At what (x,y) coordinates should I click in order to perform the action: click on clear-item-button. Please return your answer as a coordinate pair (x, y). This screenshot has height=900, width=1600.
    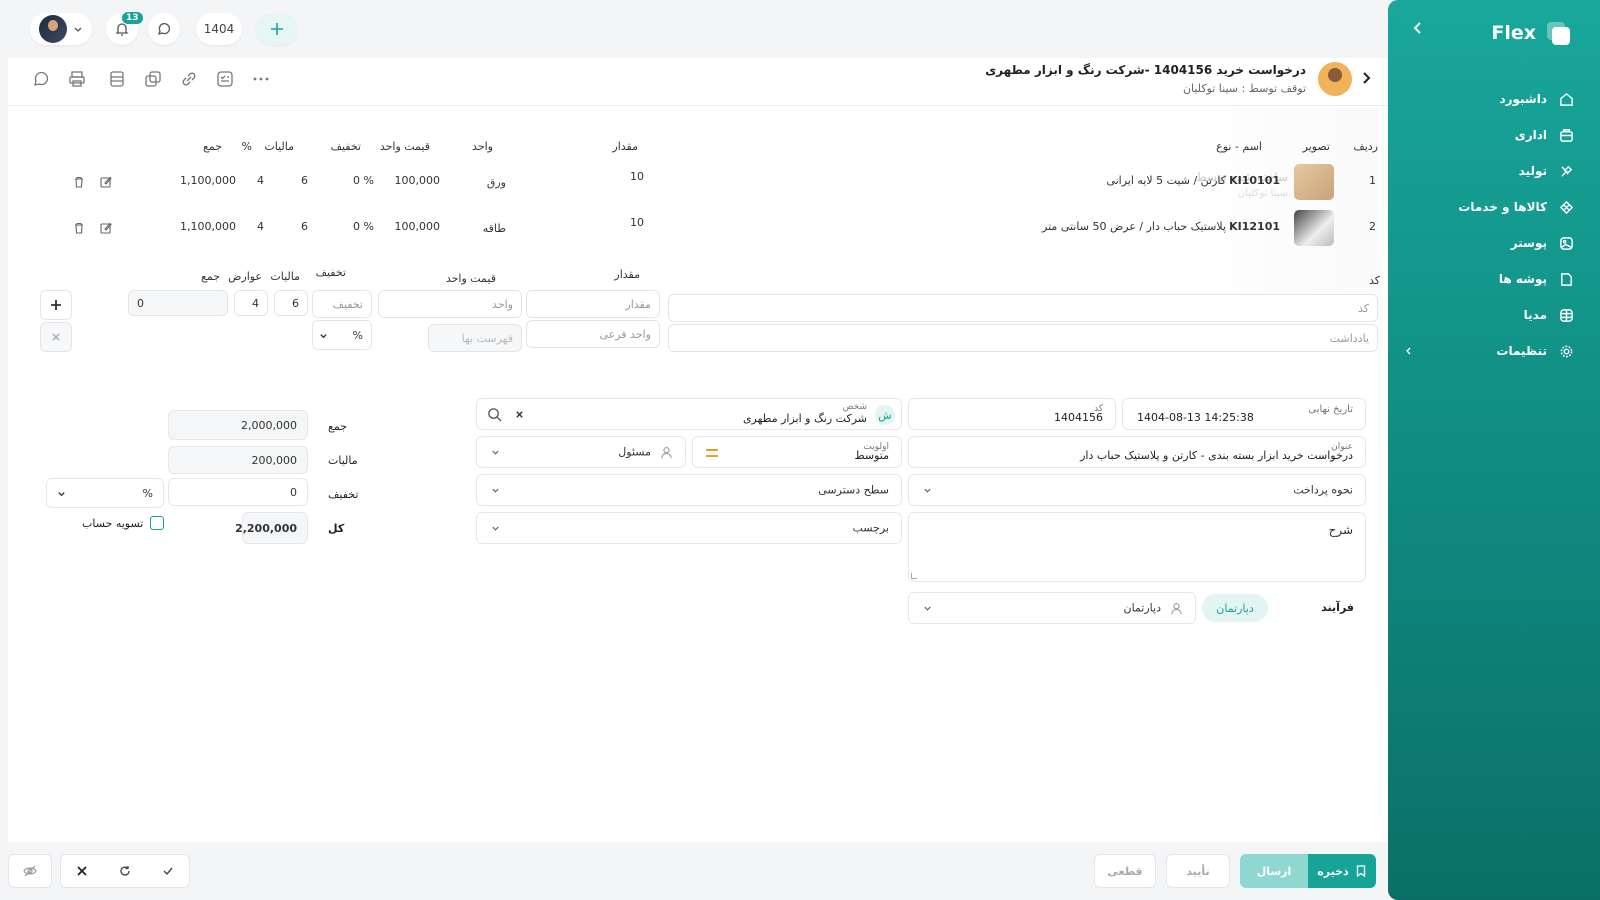
    Looking at the image, I should click on (56, 337).